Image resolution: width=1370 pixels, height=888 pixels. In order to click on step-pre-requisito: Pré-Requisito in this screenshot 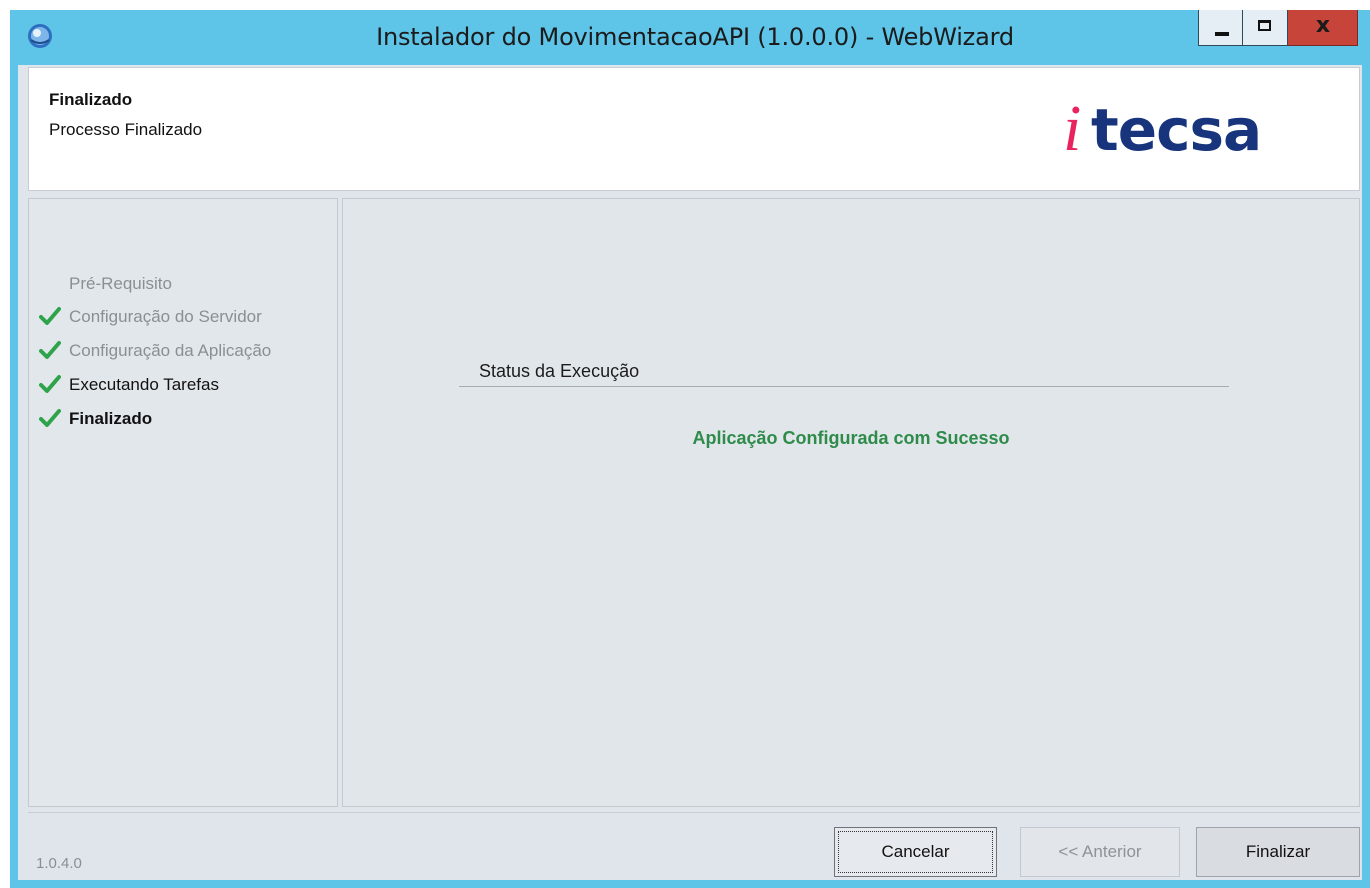, I will do `click(184, 284)`.